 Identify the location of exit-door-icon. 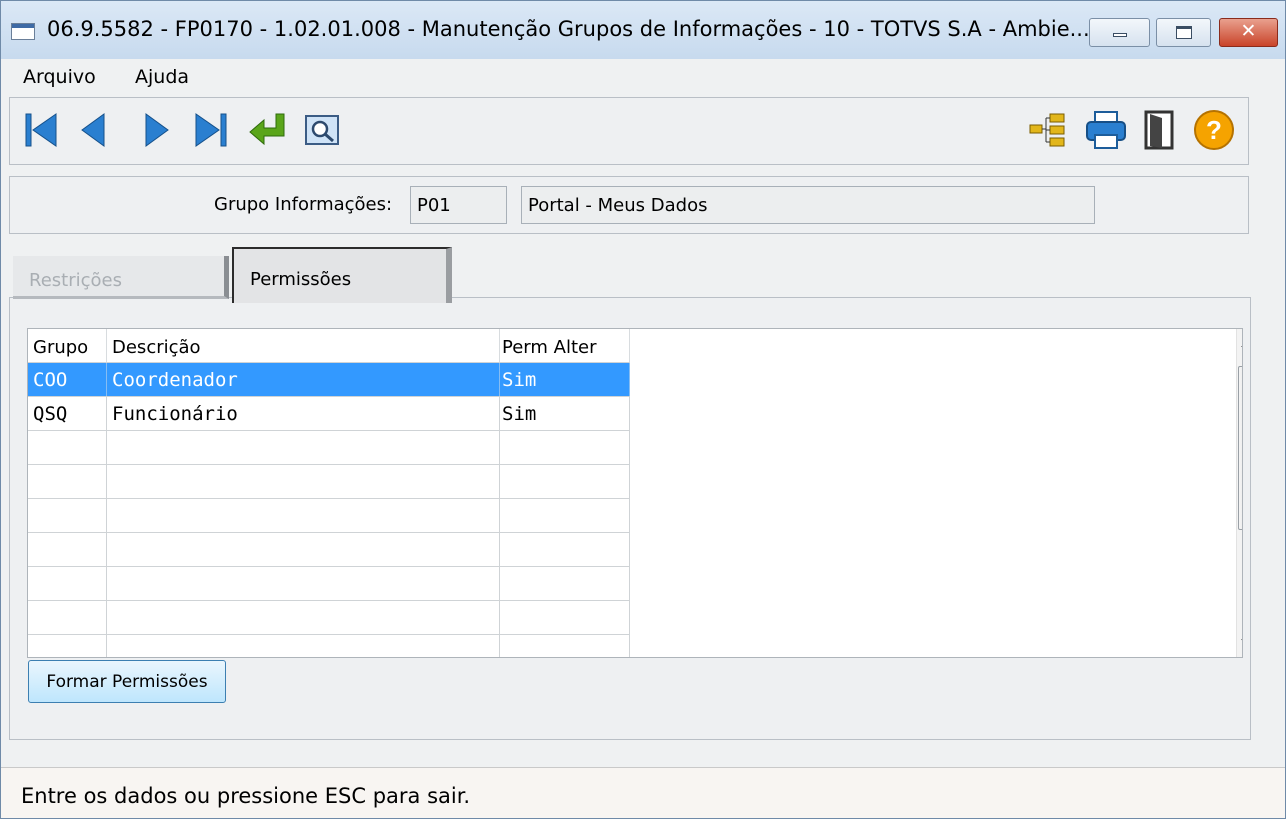
(1159, 130).